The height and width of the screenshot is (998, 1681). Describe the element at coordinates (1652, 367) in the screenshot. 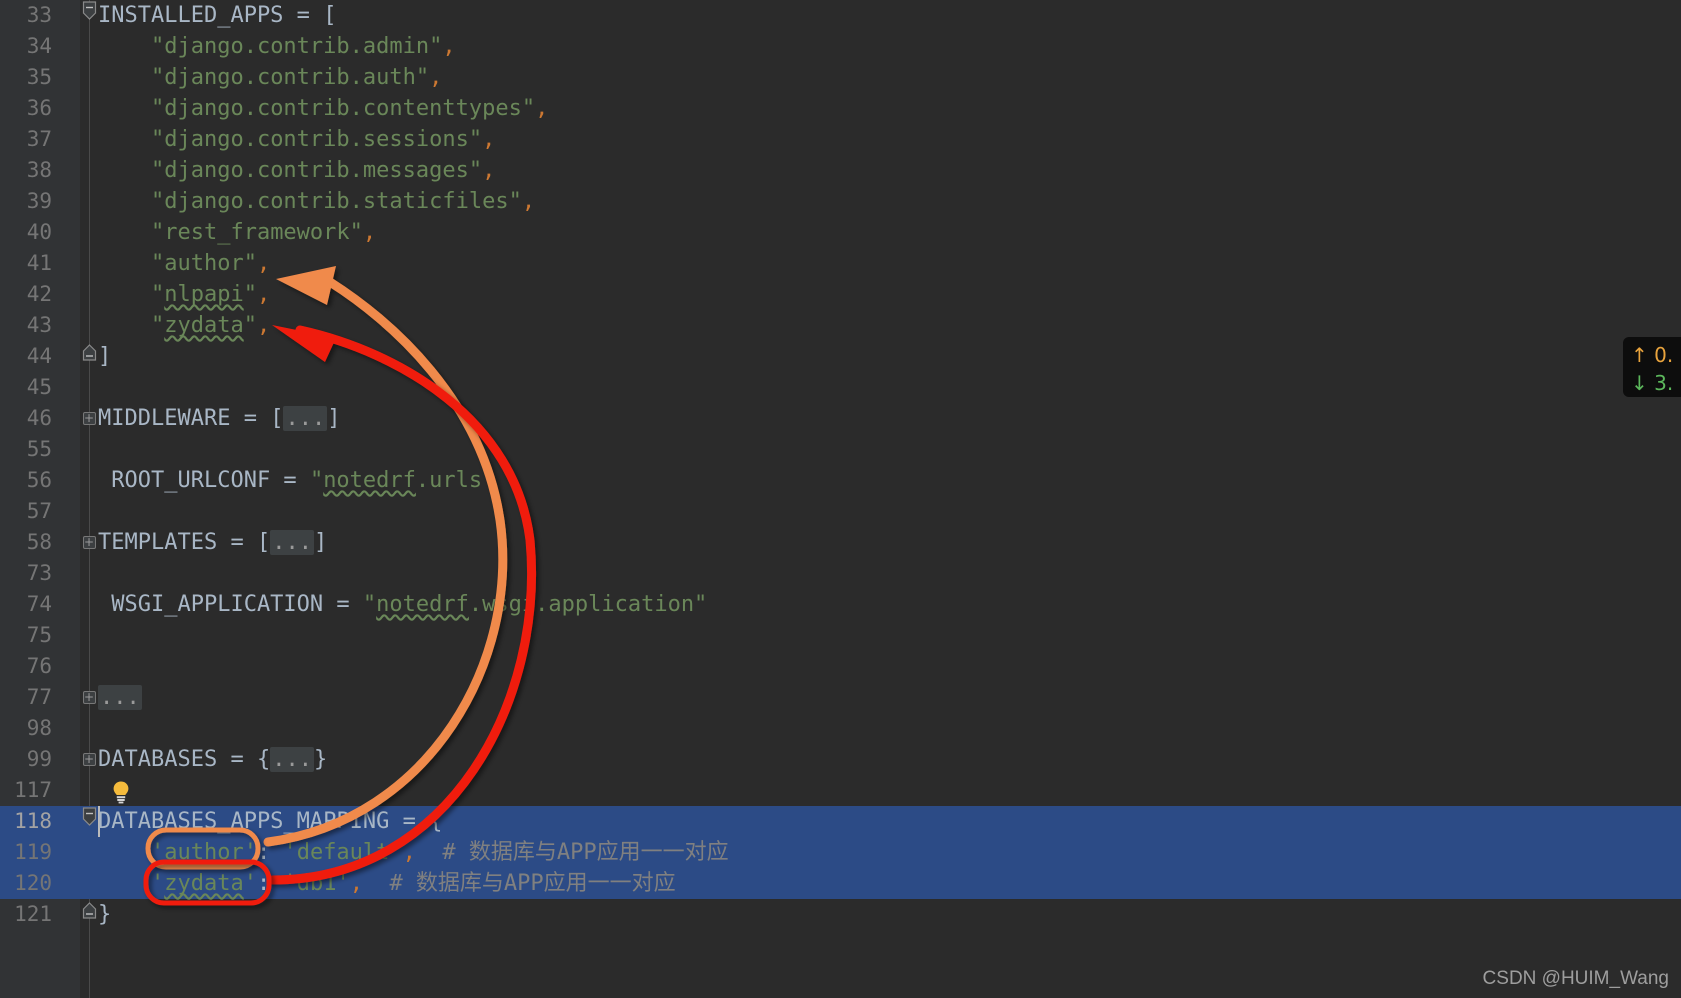

I see `network-speed-widget: ↑ 0. ↓ 3.` at that location.